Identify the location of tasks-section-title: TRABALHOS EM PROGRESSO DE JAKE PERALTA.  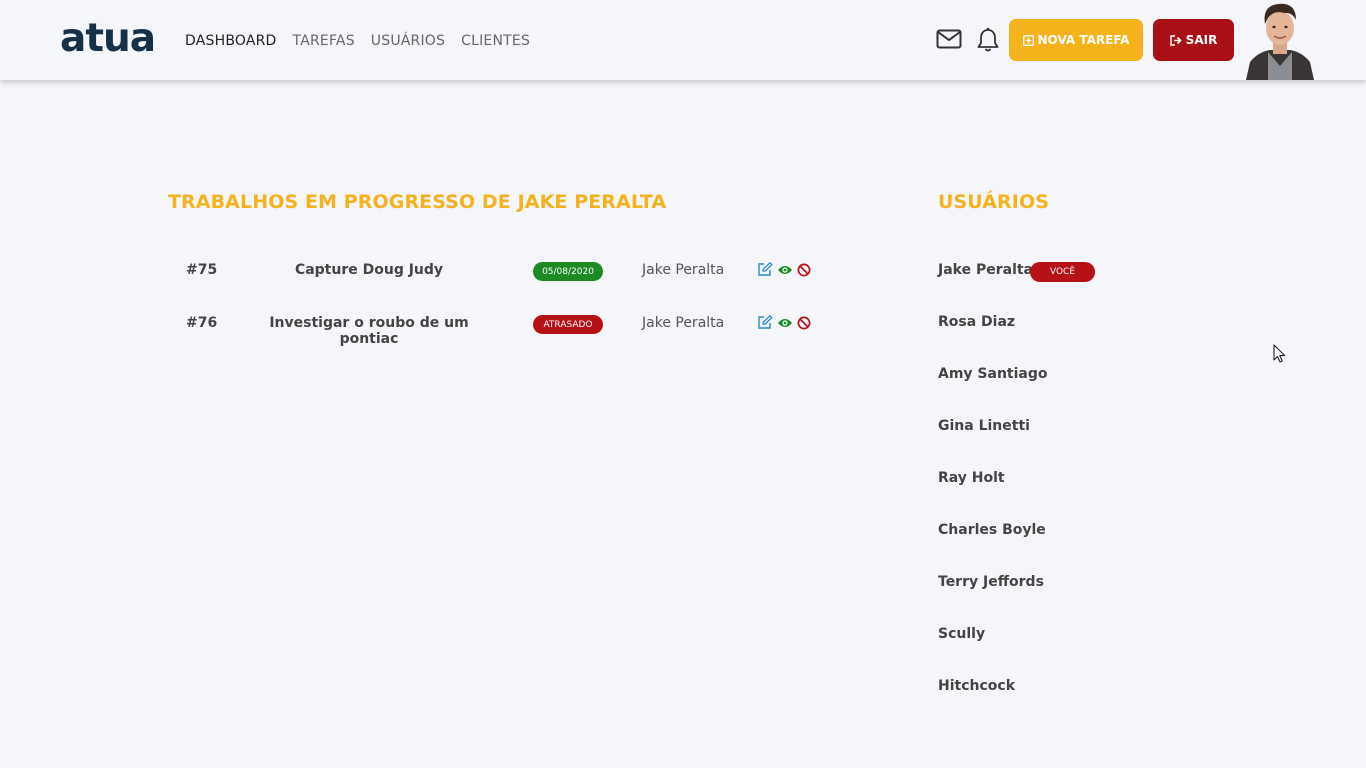
(417, 202).